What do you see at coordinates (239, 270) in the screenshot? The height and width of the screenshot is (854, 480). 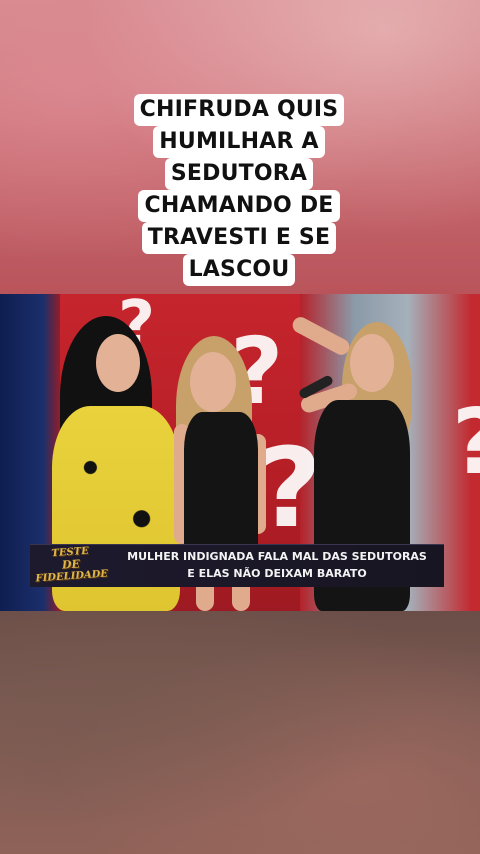 I see `caption-line: LASCOU` at bounding box center [239, 270].